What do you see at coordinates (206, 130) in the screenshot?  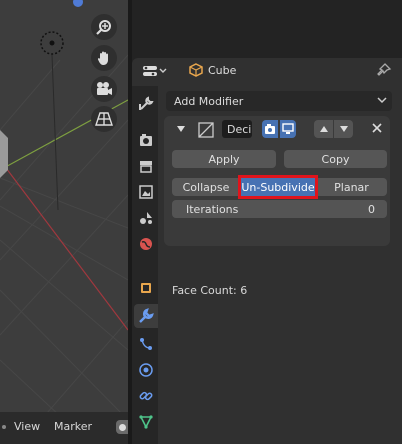 I see `decimate-icon` at bounding box center [206, 130].